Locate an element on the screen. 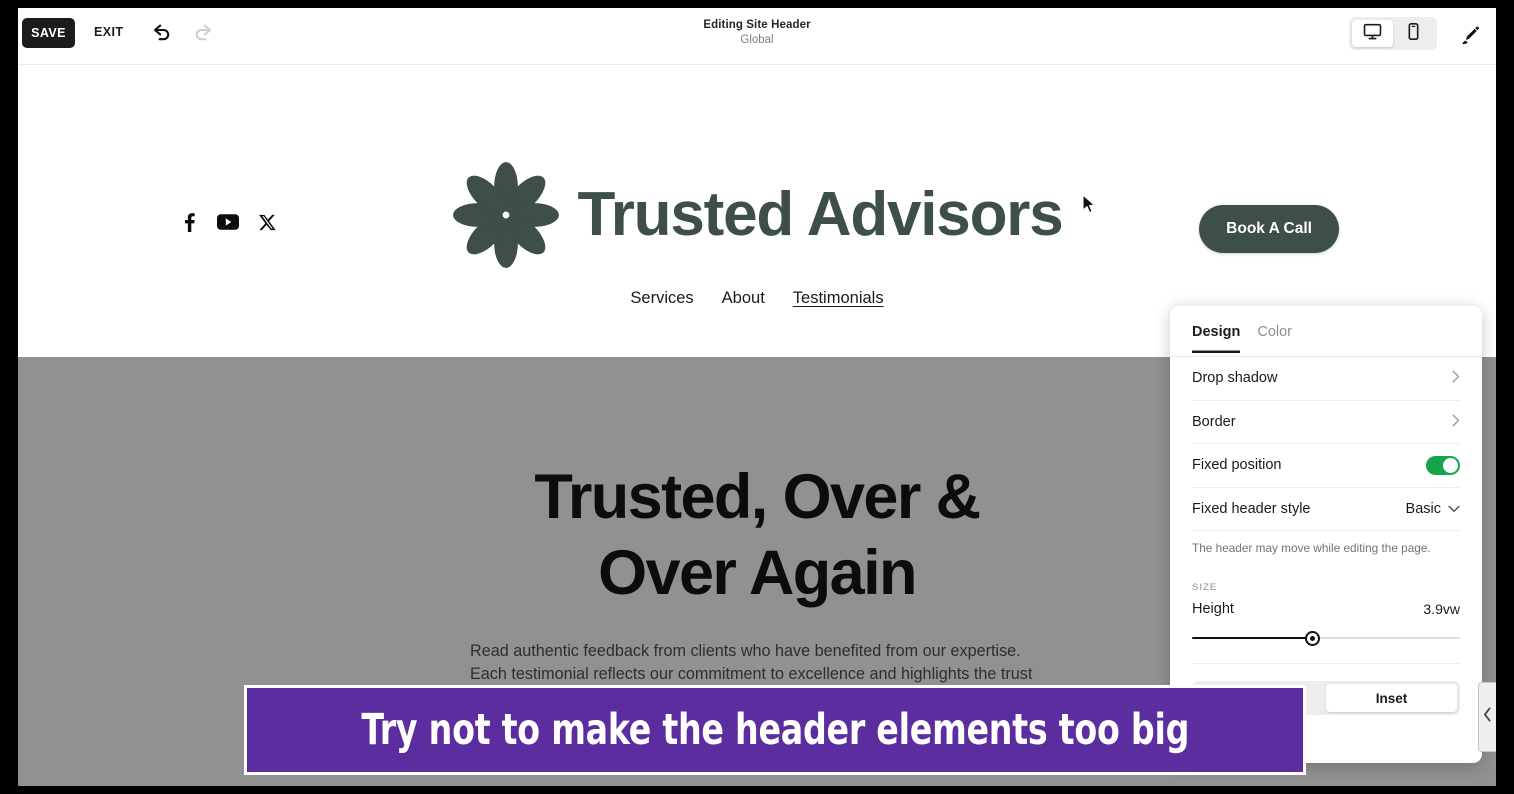 The image size is (1514, 794). size-section-label: SIZE is located at coordinates (1205, 587).